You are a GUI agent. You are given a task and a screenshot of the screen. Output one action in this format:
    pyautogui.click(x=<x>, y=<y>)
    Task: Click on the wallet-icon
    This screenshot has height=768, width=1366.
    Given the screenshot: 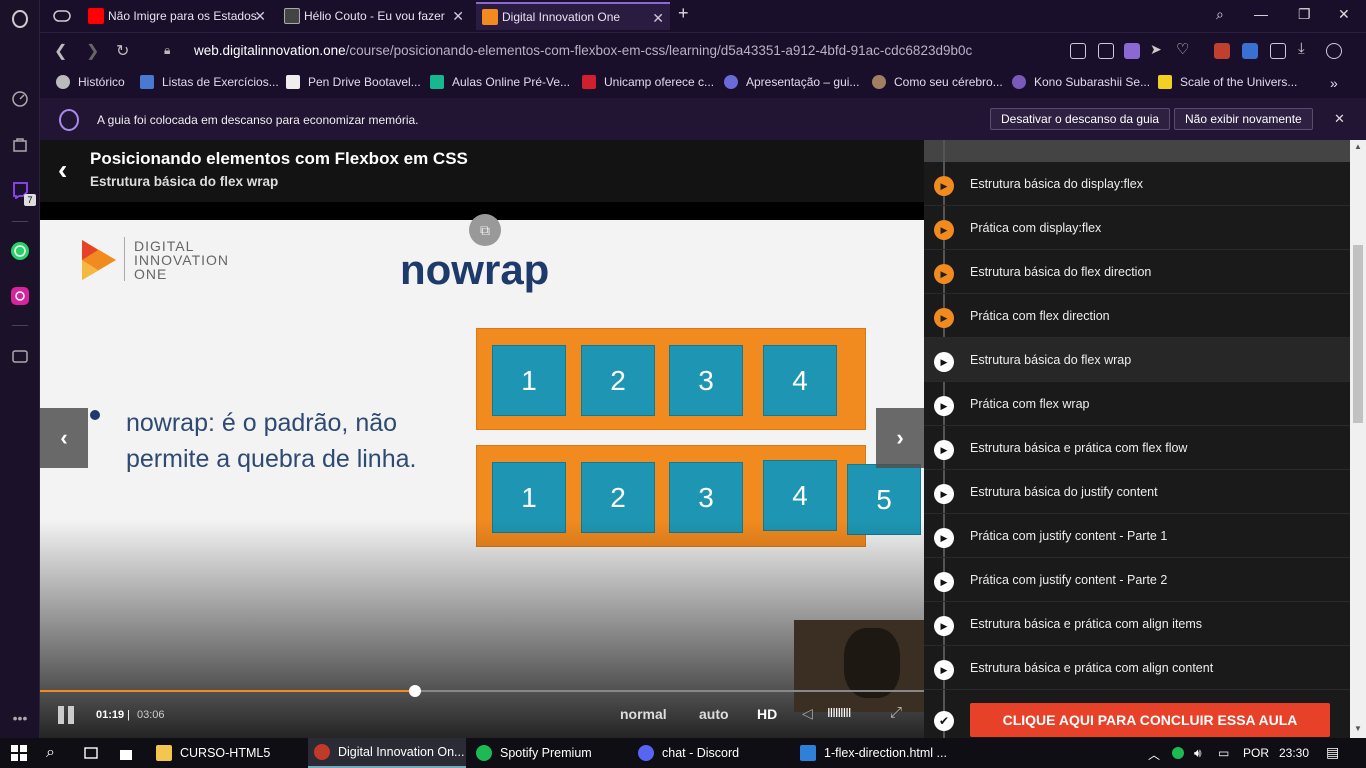 What is the action you would take?
    pyautogui.click(x=20, y=356)
    